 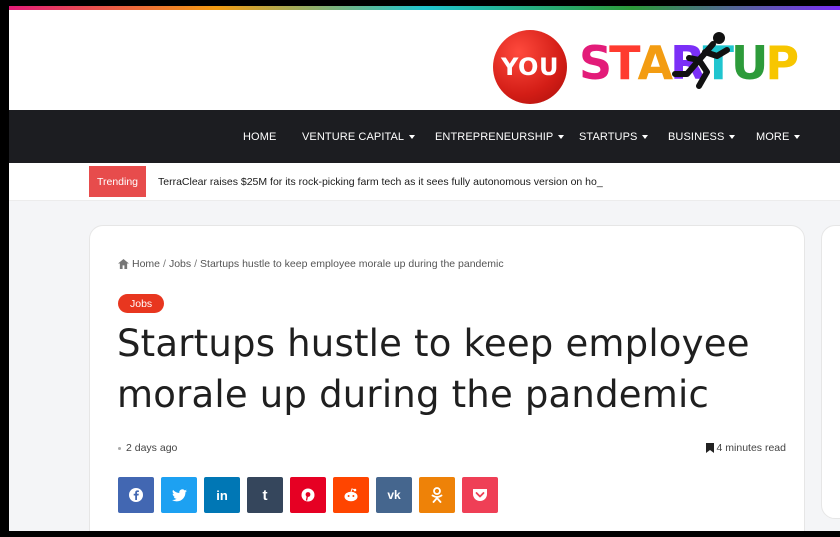 I want to click on twitter-share-button, so click(x=179, y=495).